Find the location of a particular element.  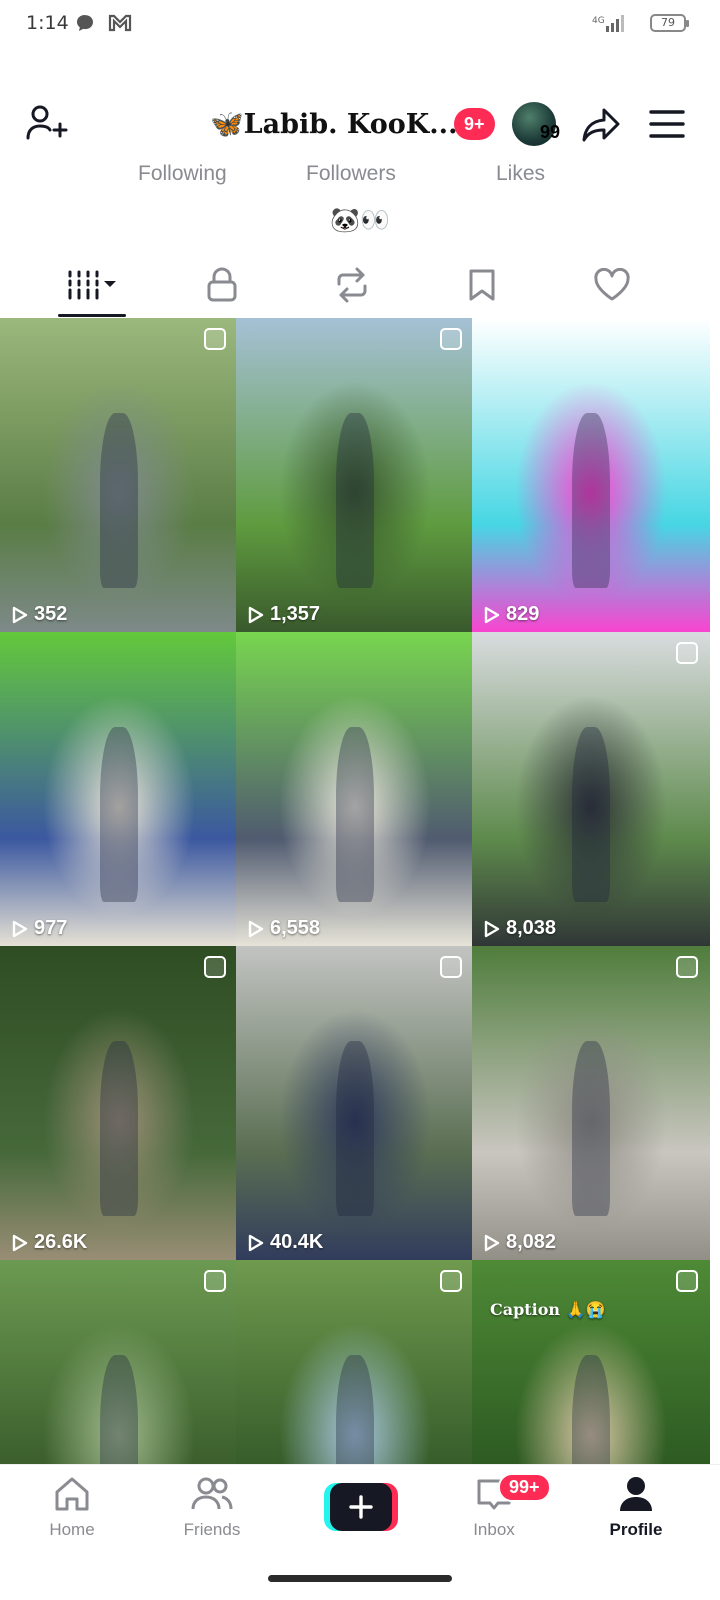

friends-icon is located at coordinates (212, 1493).